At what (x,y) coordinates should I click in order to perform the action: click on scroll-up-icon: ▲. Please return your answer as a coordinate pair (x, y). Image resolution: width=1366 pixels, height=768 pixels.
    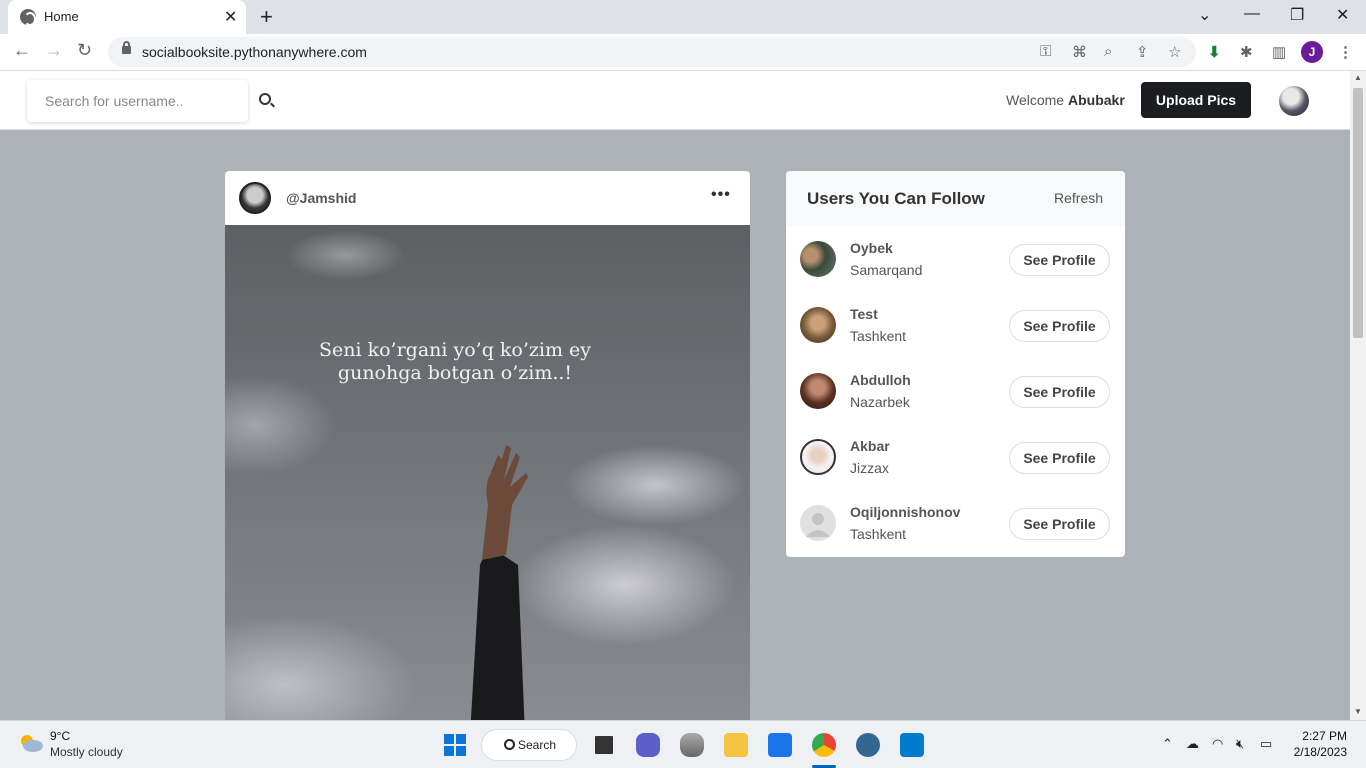
    Looking at the image, I should click on (1358, 77).